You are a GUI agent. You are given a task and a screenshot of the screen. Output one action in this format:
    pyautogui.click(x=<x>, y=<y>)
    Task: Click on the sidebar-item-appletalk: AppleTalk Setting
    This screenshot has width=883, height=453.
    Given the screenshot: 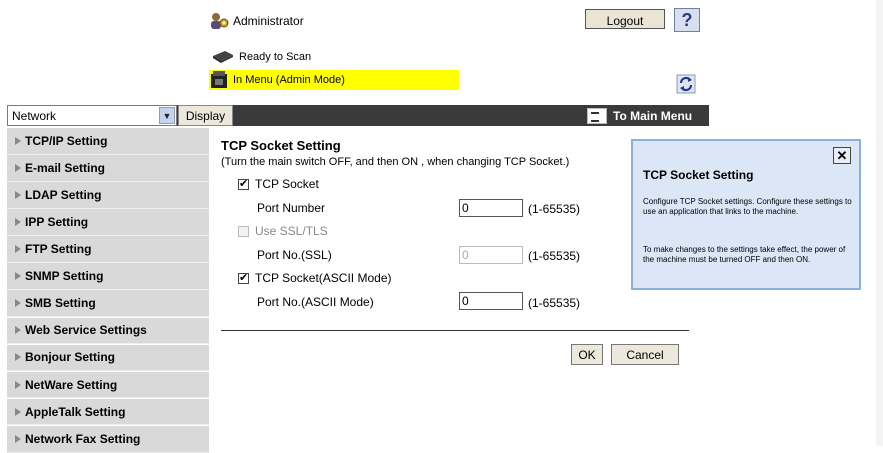 What is the action you would take?
    pyautogui.click(x=108, y=412)
    